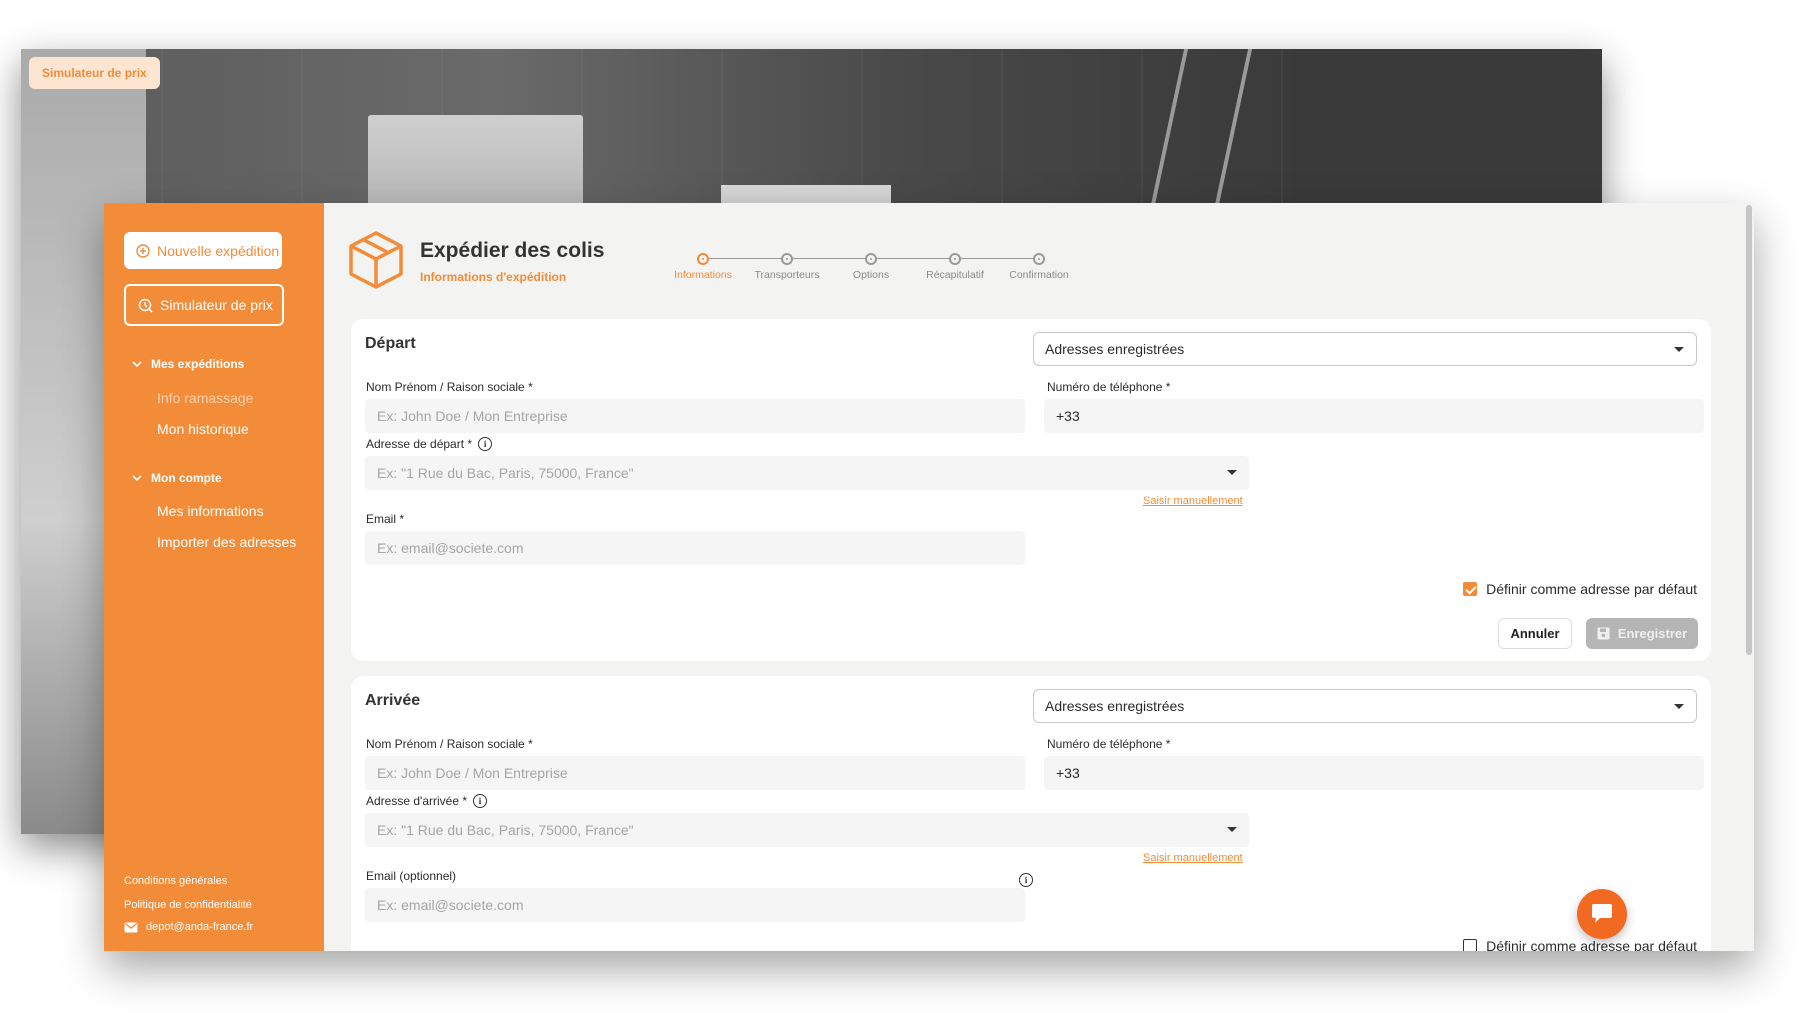 Image resolution: width=1800 pixels, height=1013 pixels. I want to click on new-shipment-button: Nouvelle expédition, so click(203, 250).